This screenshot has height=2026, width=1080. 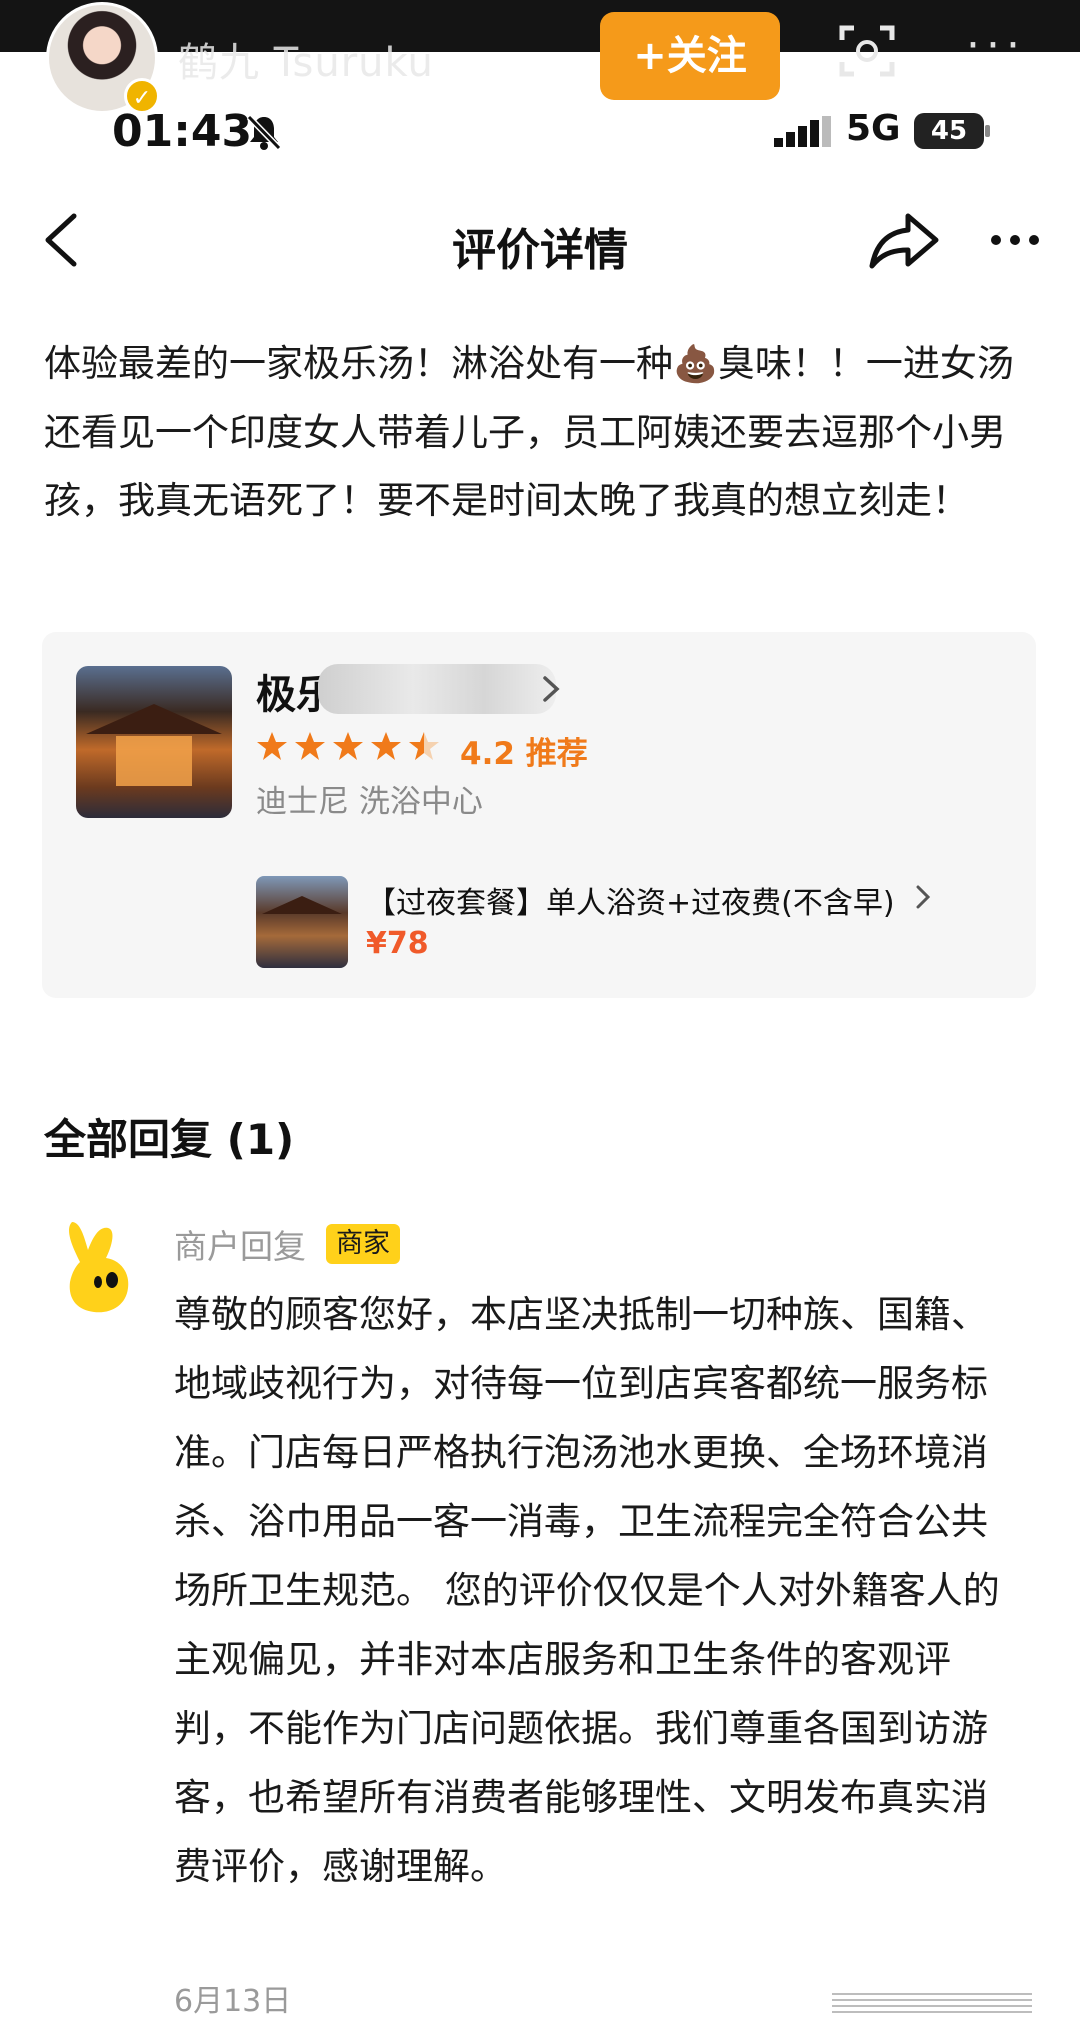 What do you see at coordinates (358, 363) in the screenshot?
I see `review-text-part1: 体验最差的一家极乐汤！淋浴处有一种` at bounding box center [358, 363].